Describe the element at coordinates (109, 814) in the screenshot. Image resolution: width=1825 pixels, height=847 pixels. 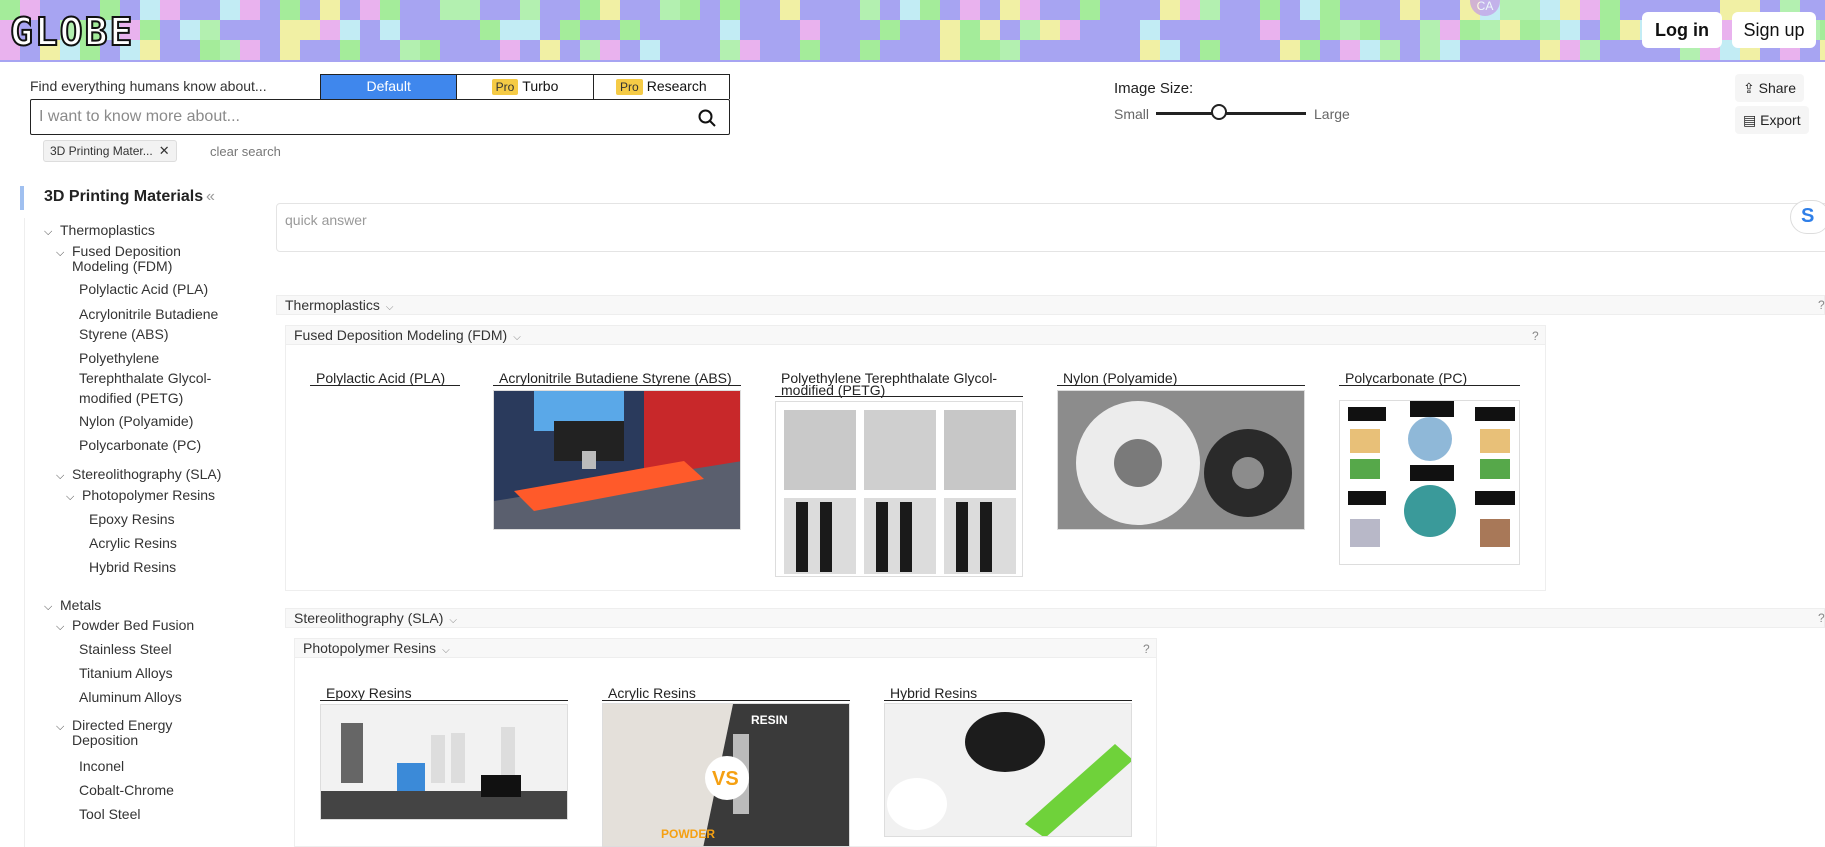
I see `tree-leaf-tool-steel: Tool Steel` at that location.